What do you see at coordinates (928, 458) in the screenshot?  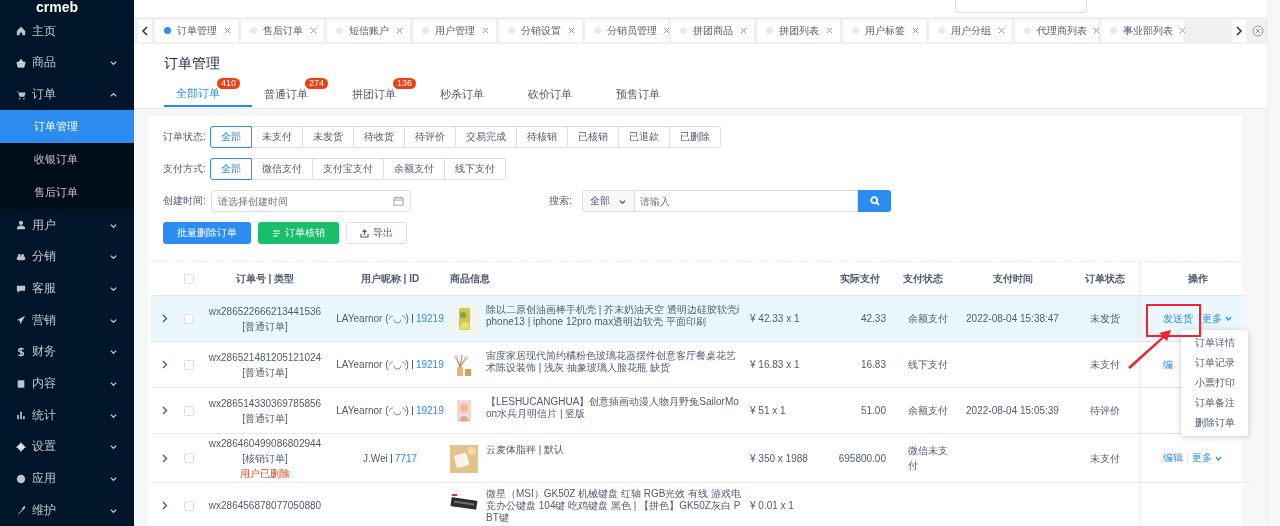 I see `payment-status: 微信未支付` at bounding box center [928, 458].